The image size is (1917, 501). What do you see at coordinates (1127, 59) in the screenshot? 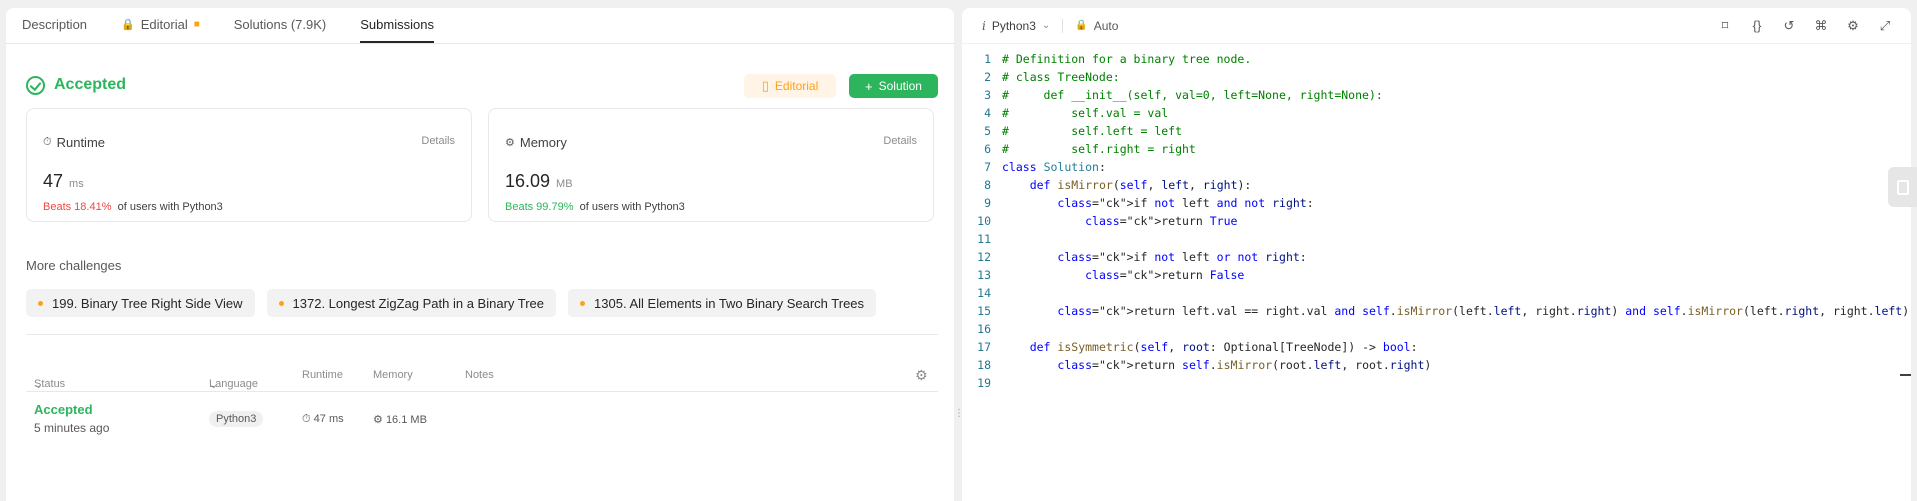
I see `line-text: # Definition for a binary tree node.` at bounding box center [1127, 59].